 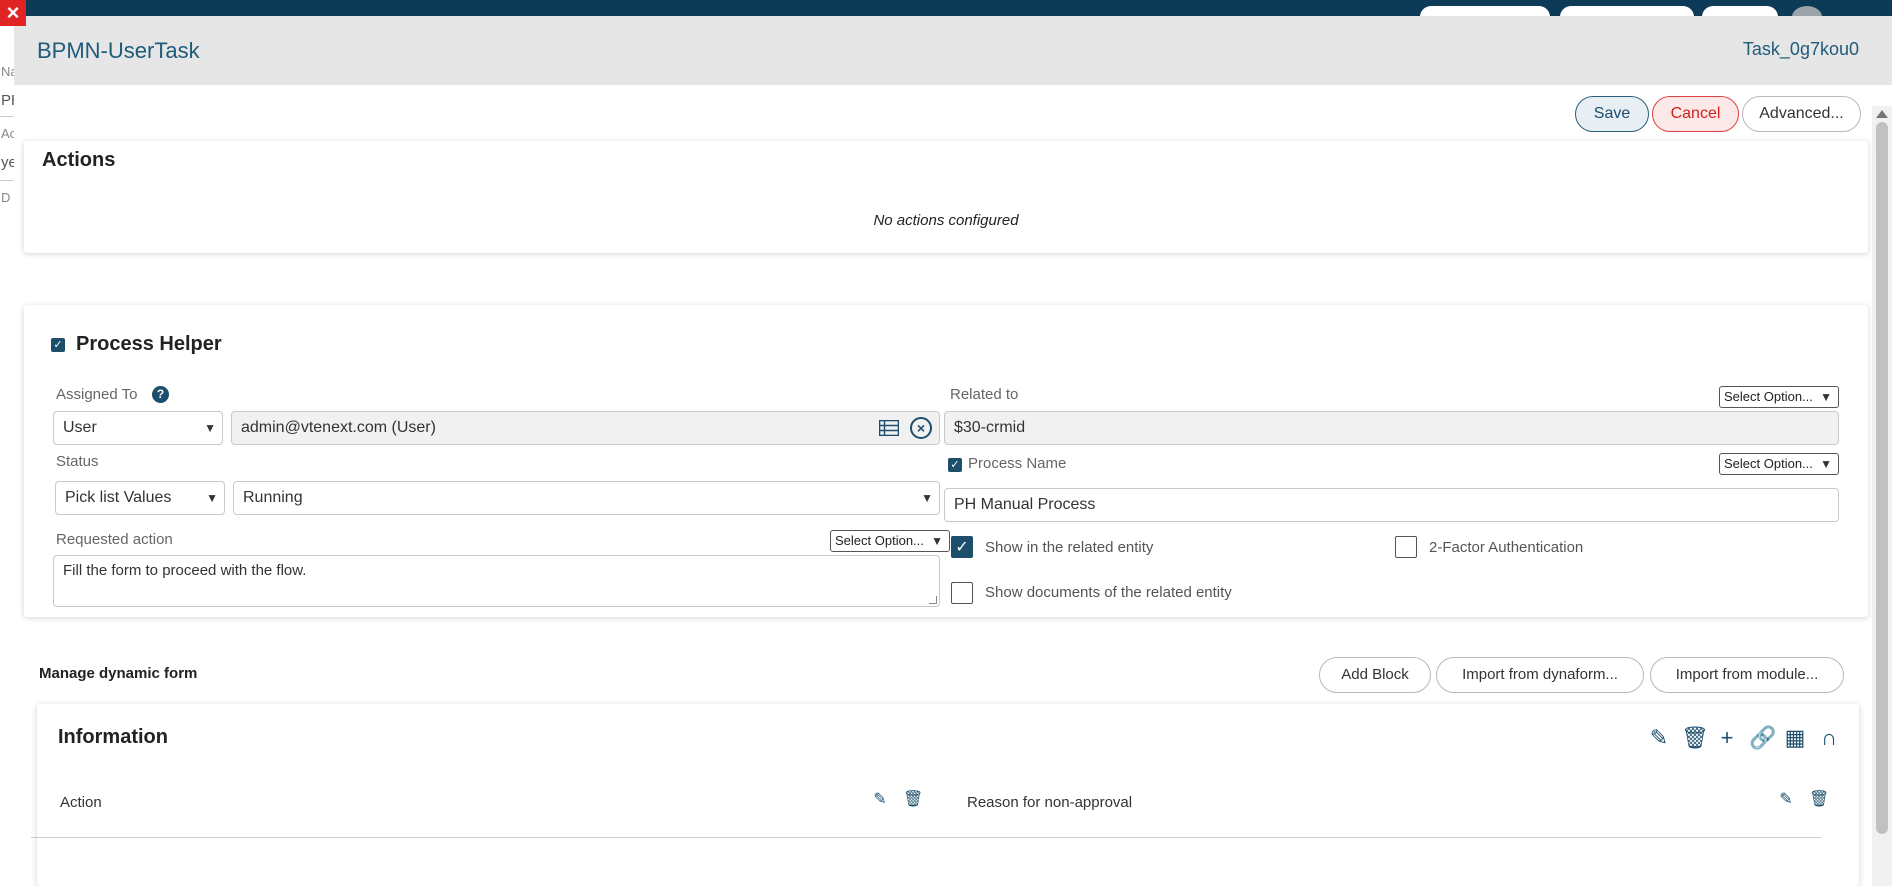 What do you see at coordinates (6, 197) in the screenshot?
I see `background-text: D` at bounding box center [6, 197].